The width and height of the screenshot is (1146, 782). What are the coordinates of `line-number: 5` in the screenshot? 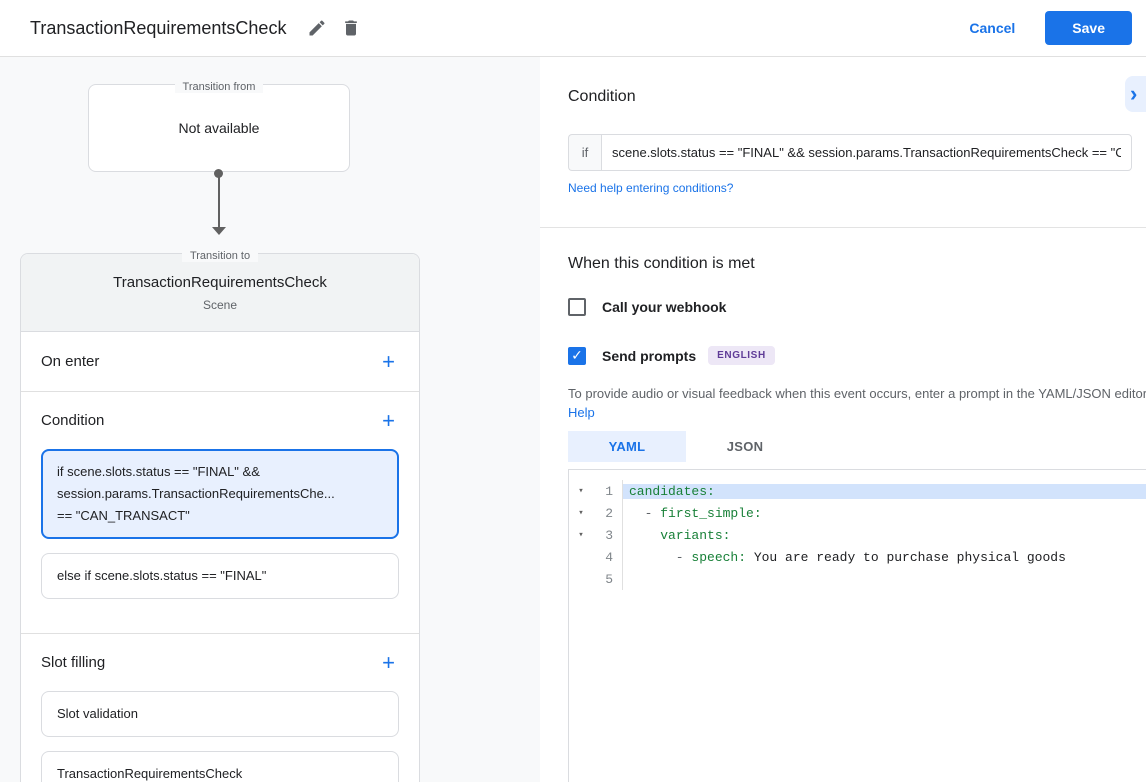 It's located at (609, 579).